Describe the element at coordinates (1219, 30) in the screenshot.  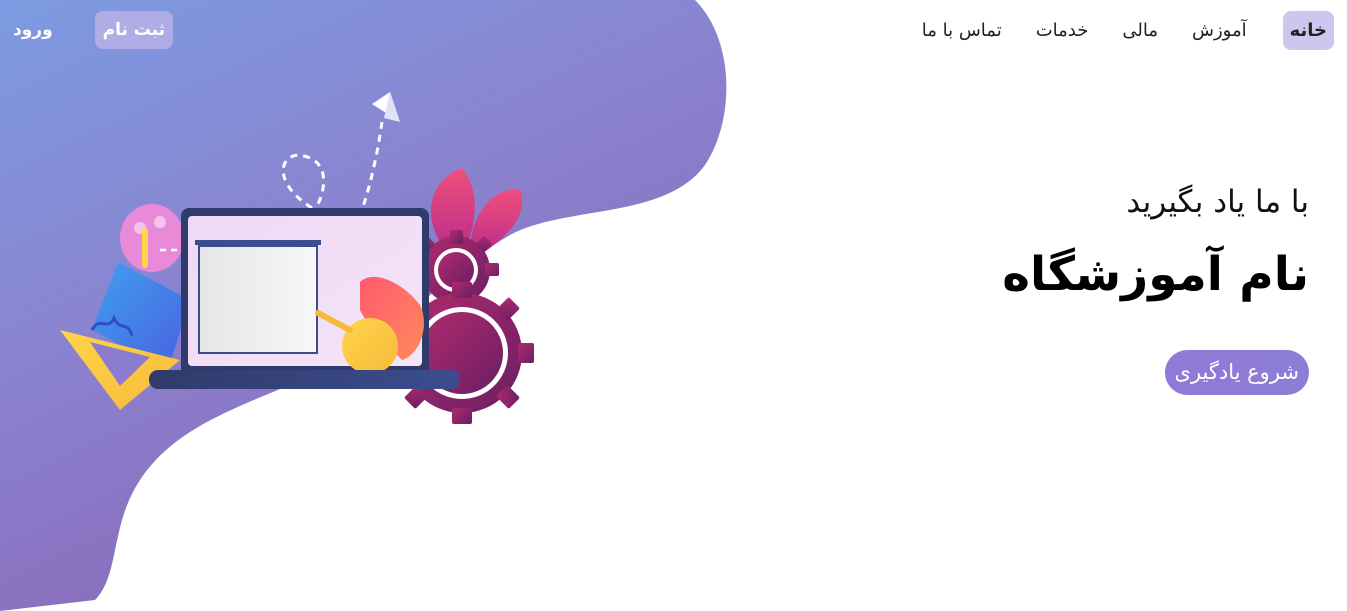
I see `nav-item-education: آموزش` at that location.